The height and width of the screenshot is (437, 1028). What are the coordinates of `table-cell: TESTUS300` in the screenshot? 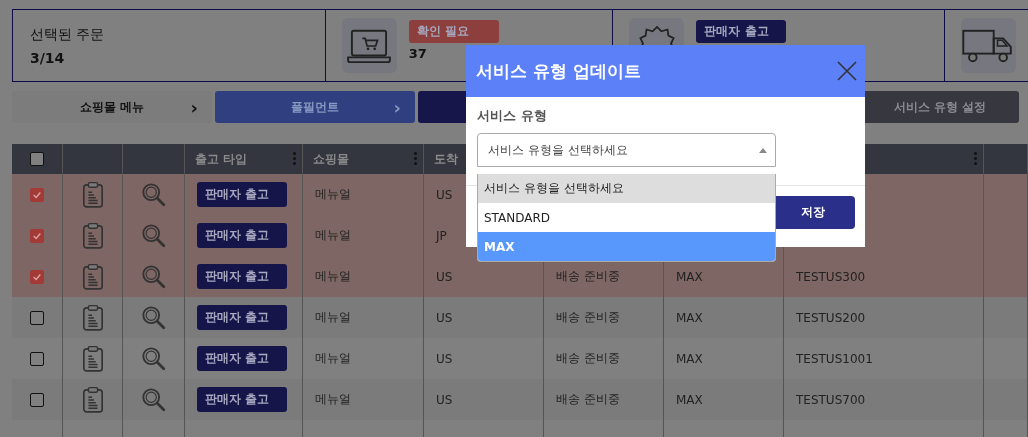 It's located at (831, 276).